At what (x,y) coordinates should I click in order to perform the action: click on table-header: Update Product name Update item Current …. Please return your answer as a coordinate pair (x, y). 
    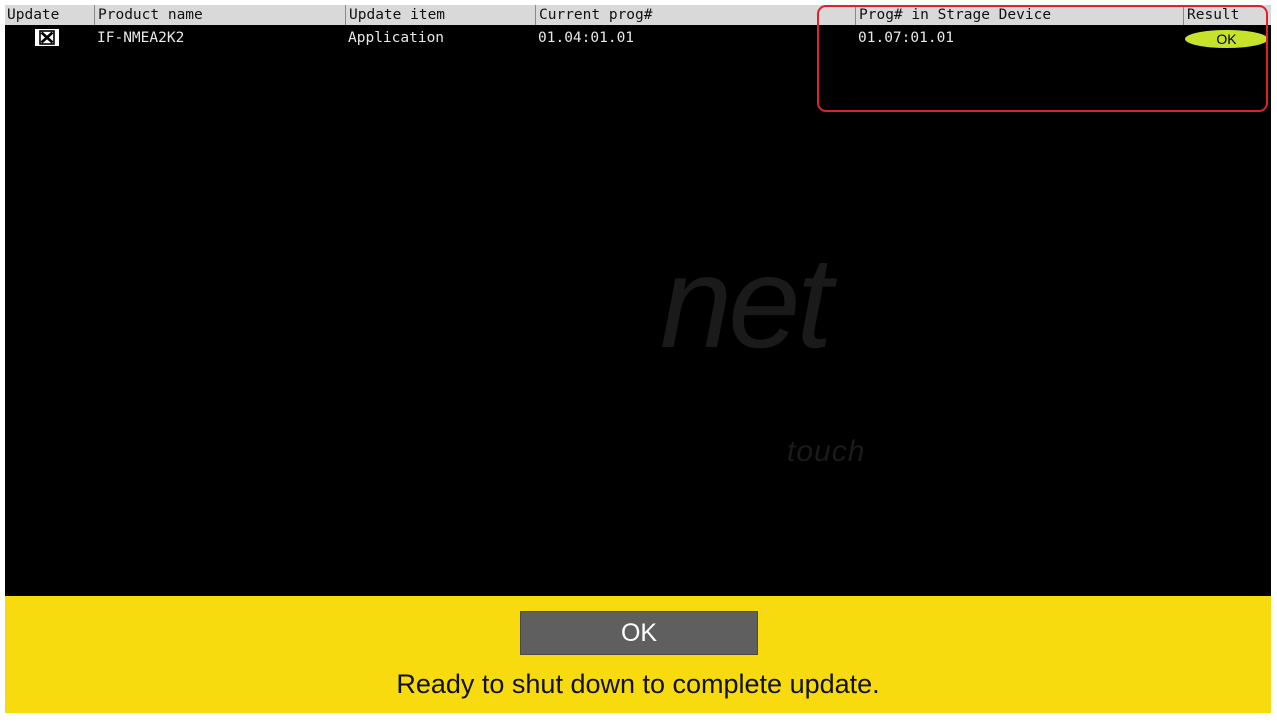
    Looking at the image, I should click on (638, 15).